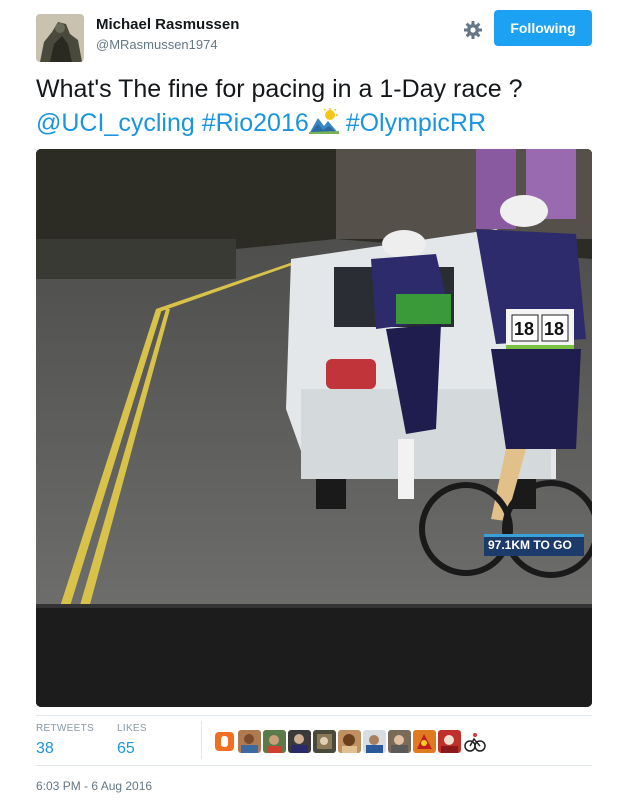 Image resolution: width=630 pixels, height=800 pixels. I want to click on stats-divider-bottom, so click(314, 765).